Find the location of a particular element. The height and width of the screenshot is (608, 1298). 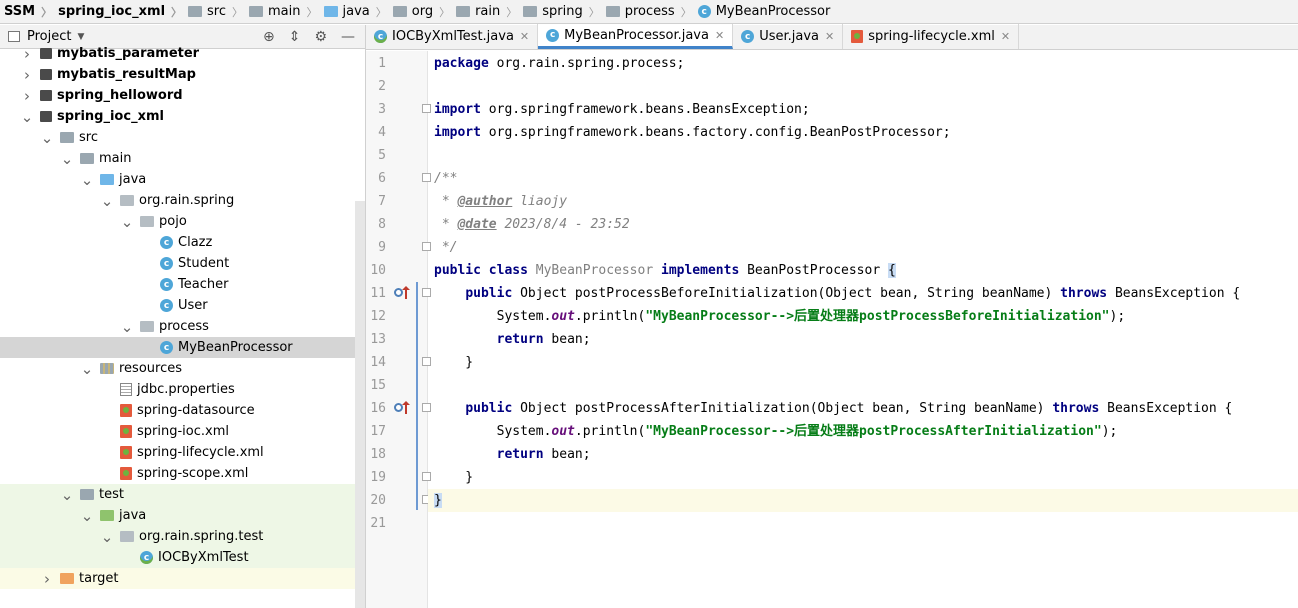

breadcrumb-label: process is located at coordinates (649, 11).